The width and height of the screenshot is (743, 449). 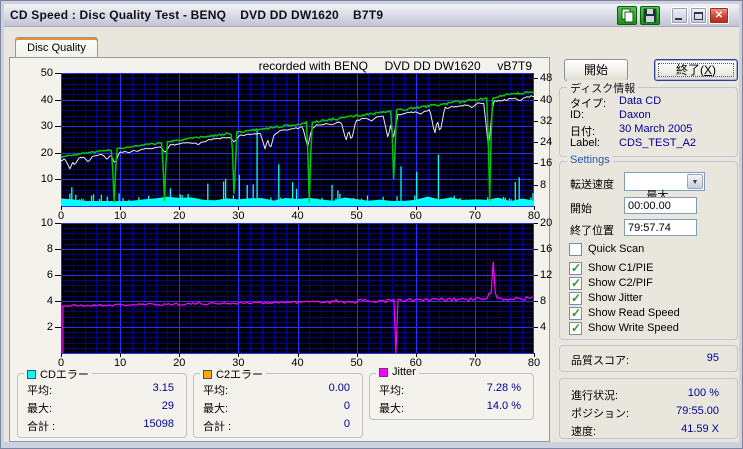 I want to click on axis-tick-label: 32, so click(x=546, y=120).